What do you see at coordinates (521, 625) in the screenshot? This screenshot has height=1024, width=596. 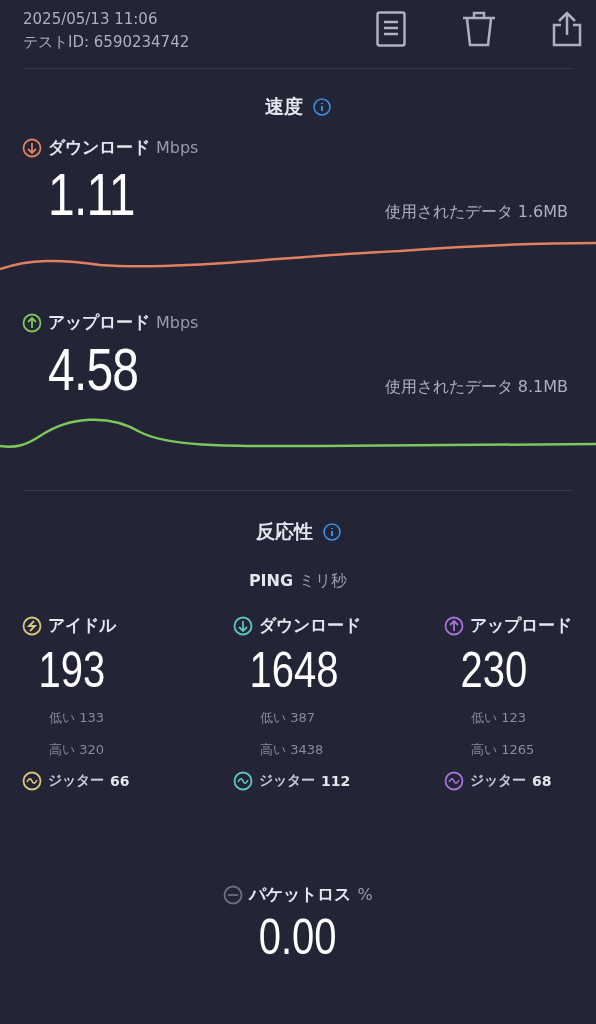 I see `latency-label: アップロード` at bounding box center [521, 625].